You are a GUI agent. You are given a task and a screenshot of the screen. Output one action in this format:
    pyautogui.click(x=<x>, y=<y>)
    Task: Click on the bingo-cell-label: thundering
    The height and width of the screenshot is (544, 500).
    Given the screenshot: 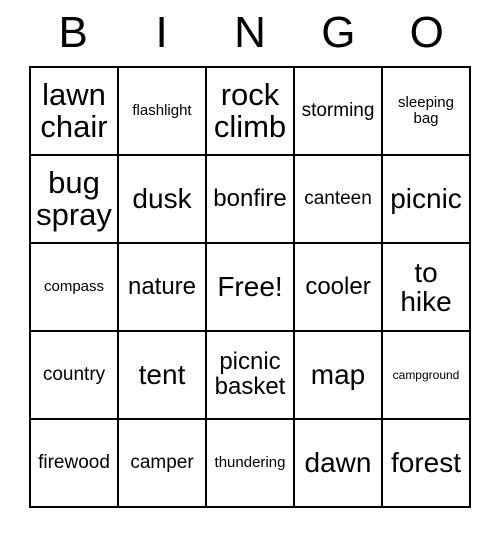 What is the action you would take?
    pyautogui.click(x=250, y=463)
    